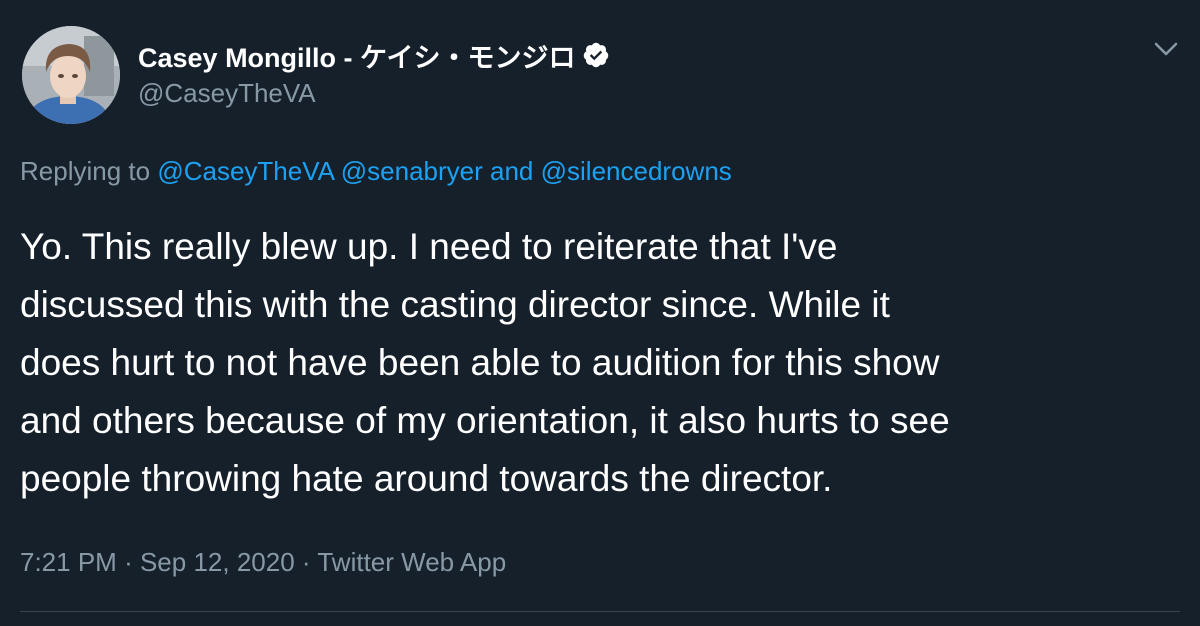  I want to click on replying-prefix: Replying to, so click(85, 171).